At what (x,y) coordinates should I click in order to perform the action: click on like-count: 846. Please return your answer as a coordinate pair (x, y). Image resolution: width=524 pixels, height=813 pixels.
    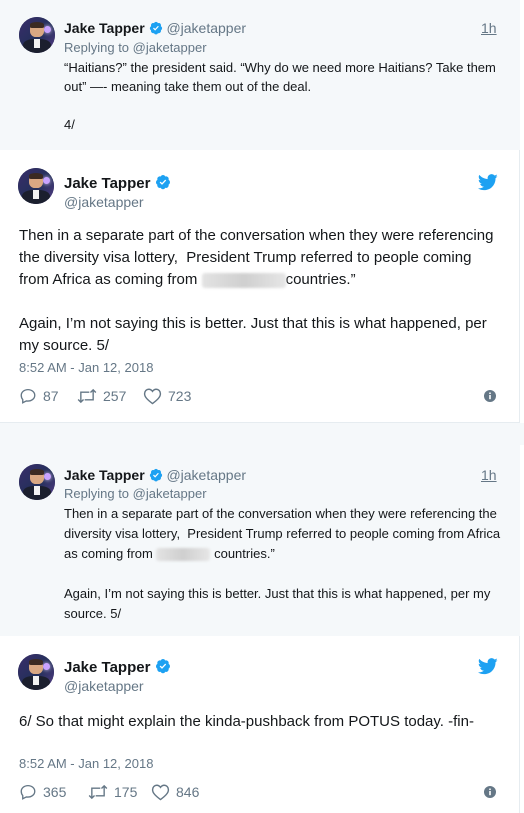
    Looking at the image, I should click on (188, 792).